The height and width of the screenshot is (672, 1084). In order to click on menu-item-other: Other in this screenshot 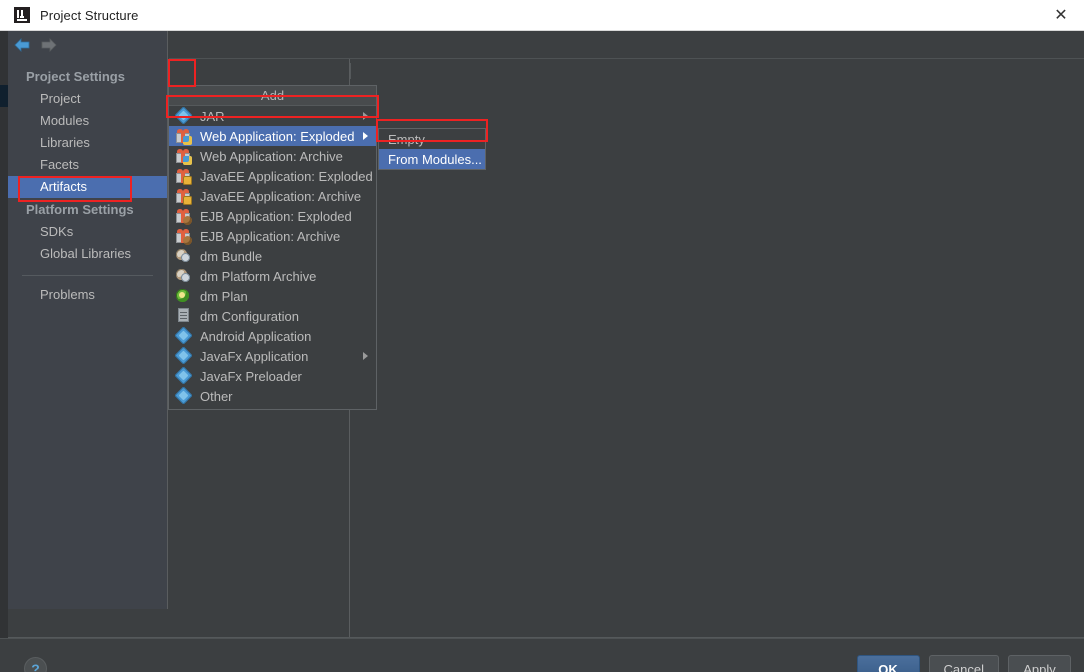, I will do `click(272, 396)`.